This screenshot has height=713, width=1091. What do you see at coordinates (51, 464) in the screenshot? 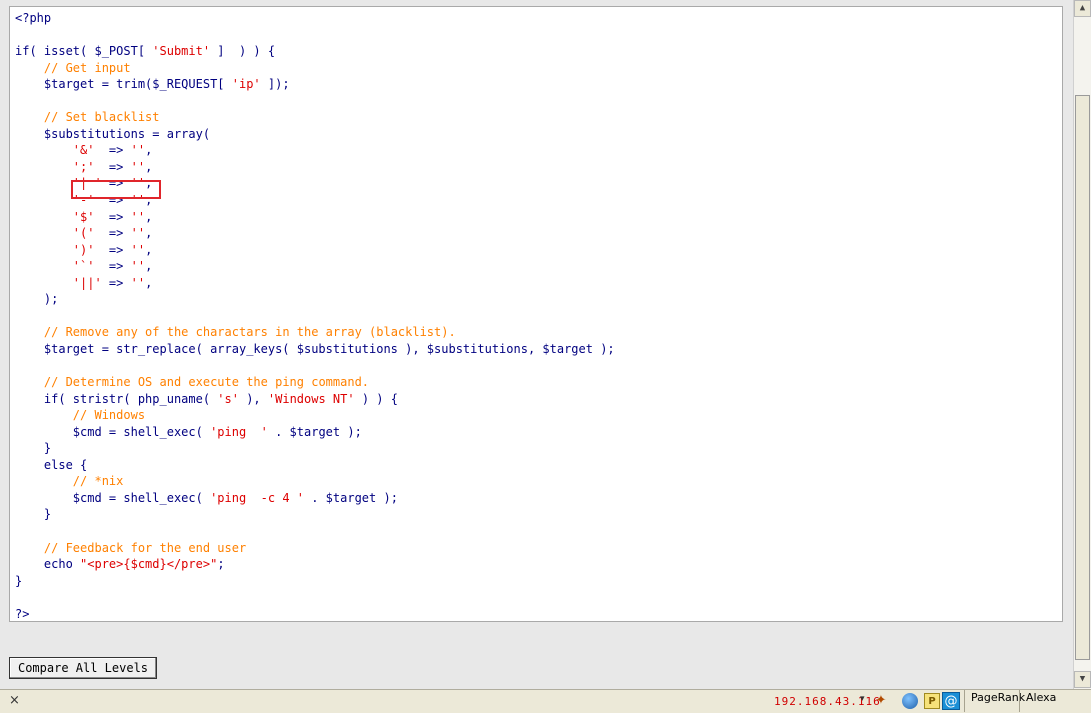
I see `code-token: else {` at bounding box center [51, 464].